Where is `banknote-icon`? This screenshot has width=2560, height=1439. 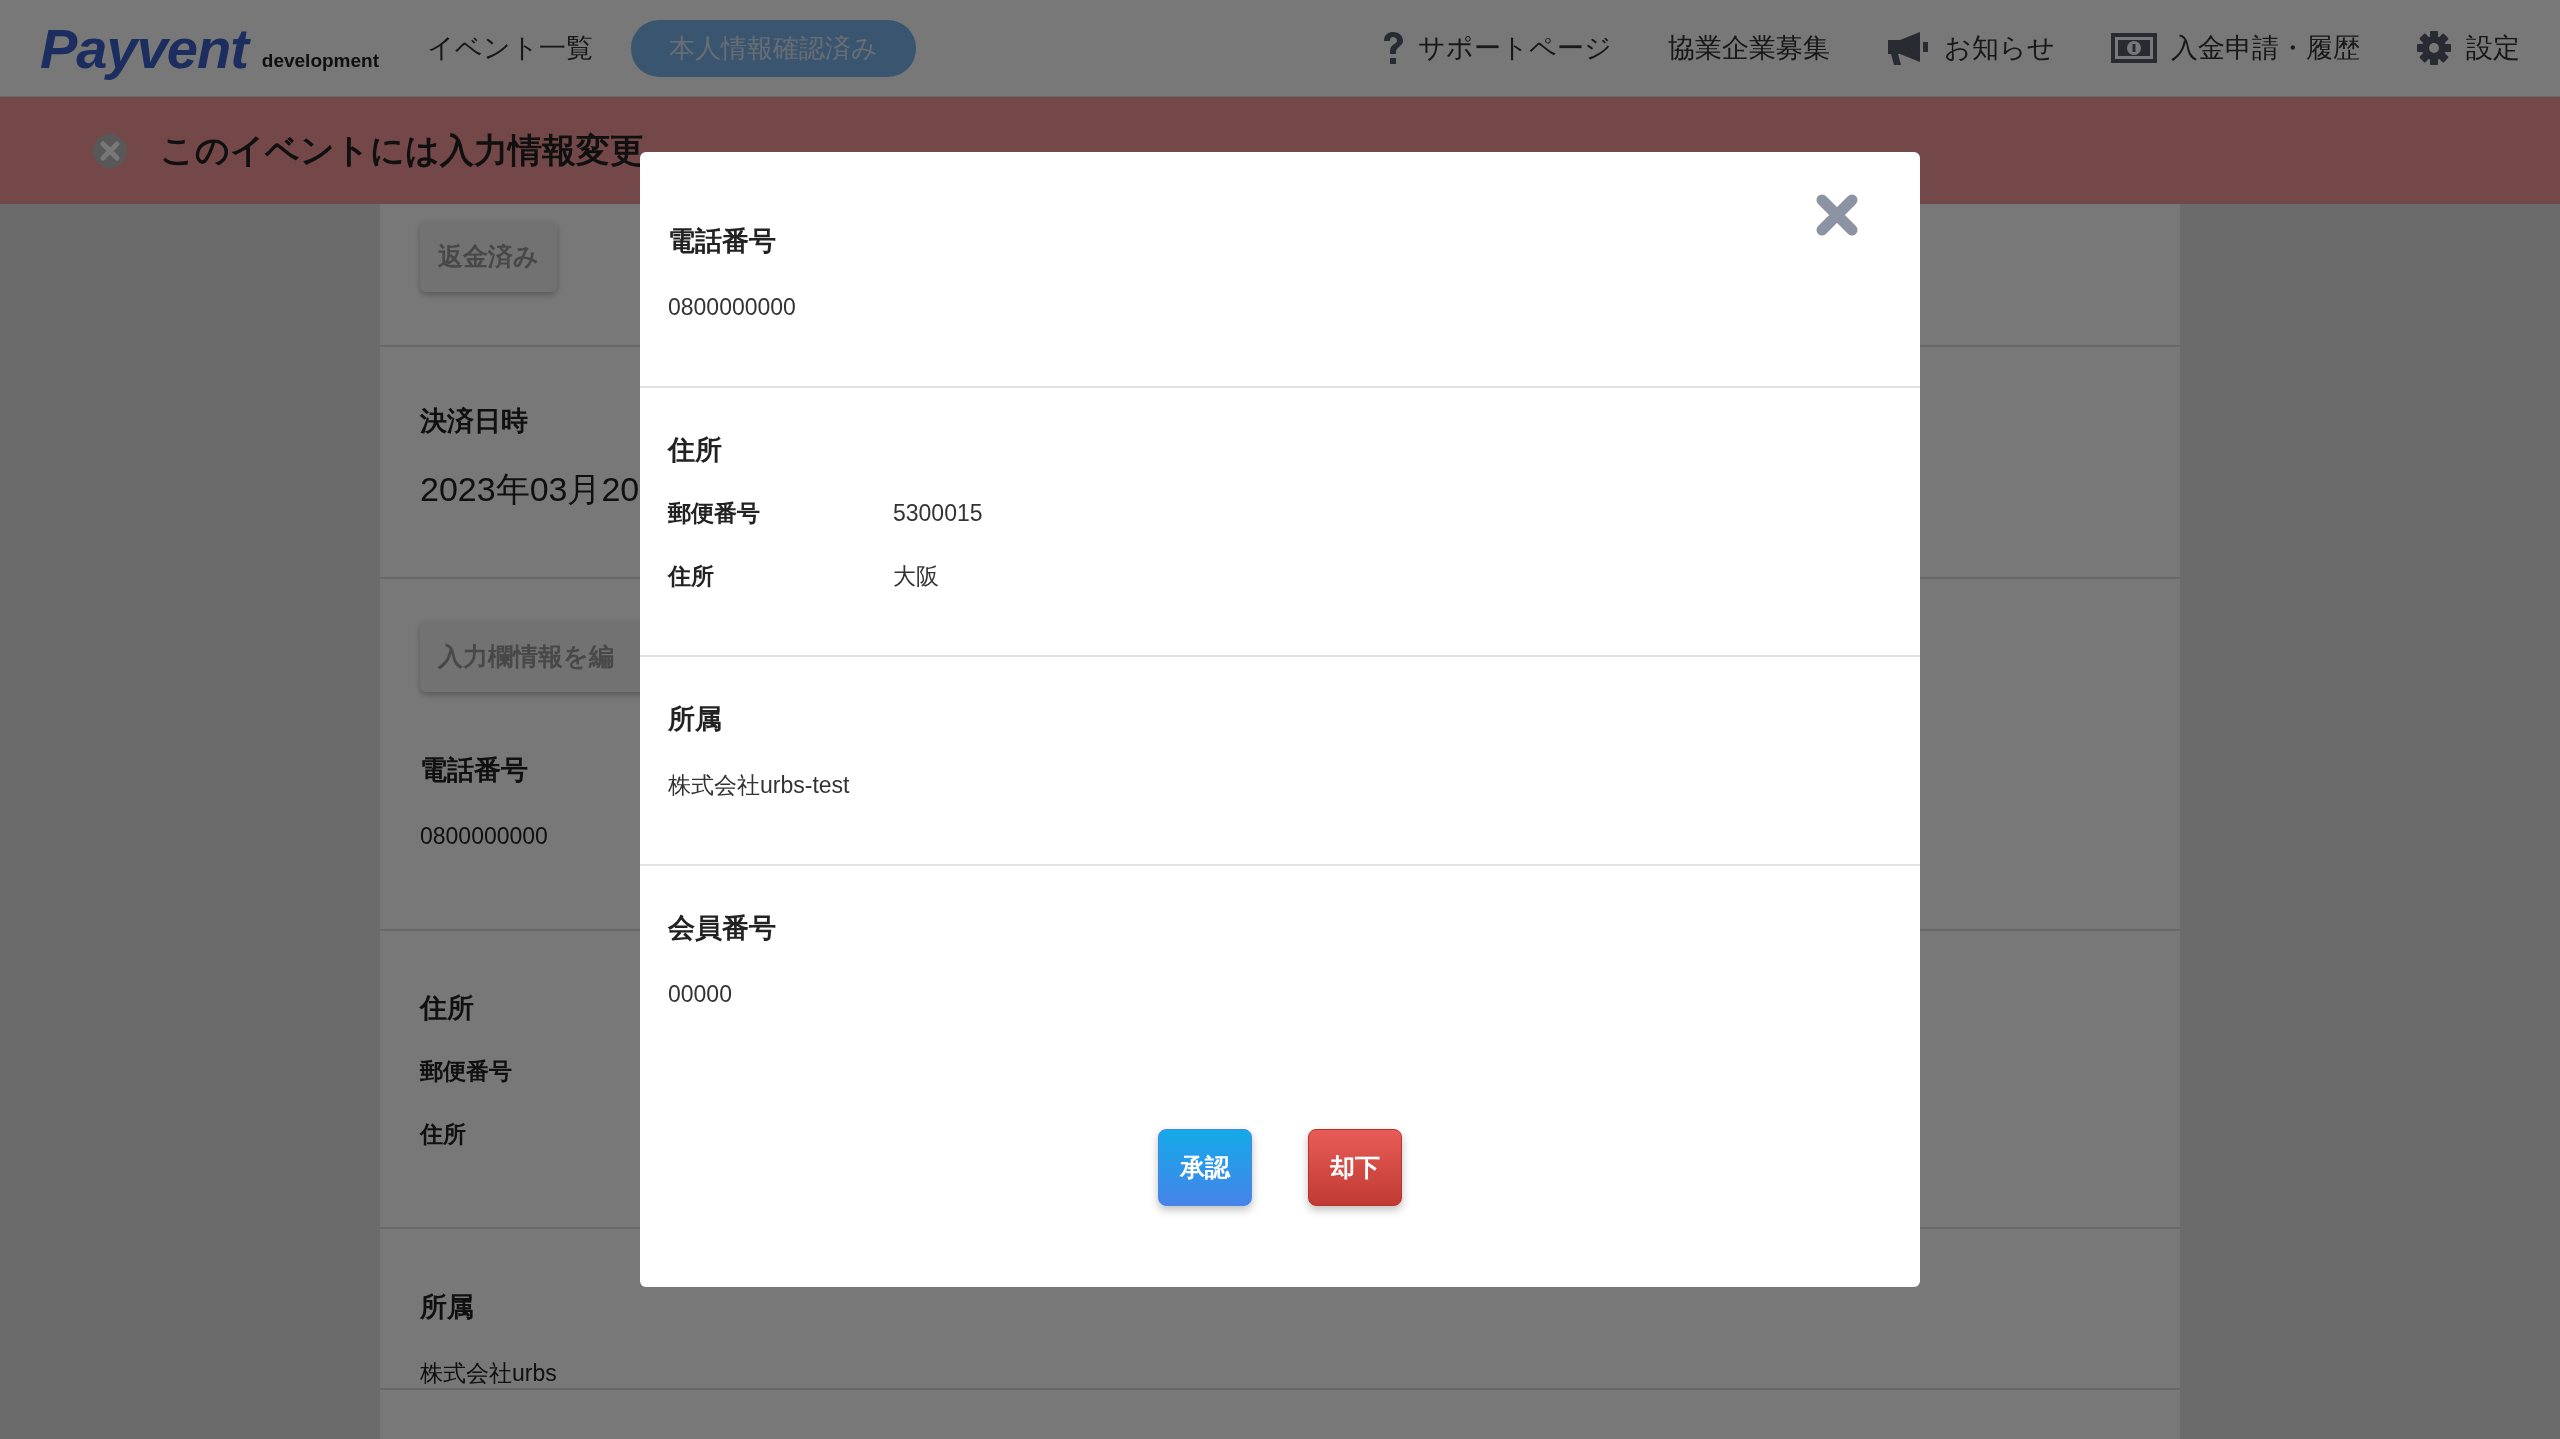
banknote-icon is located at coordinates (2134, 48).